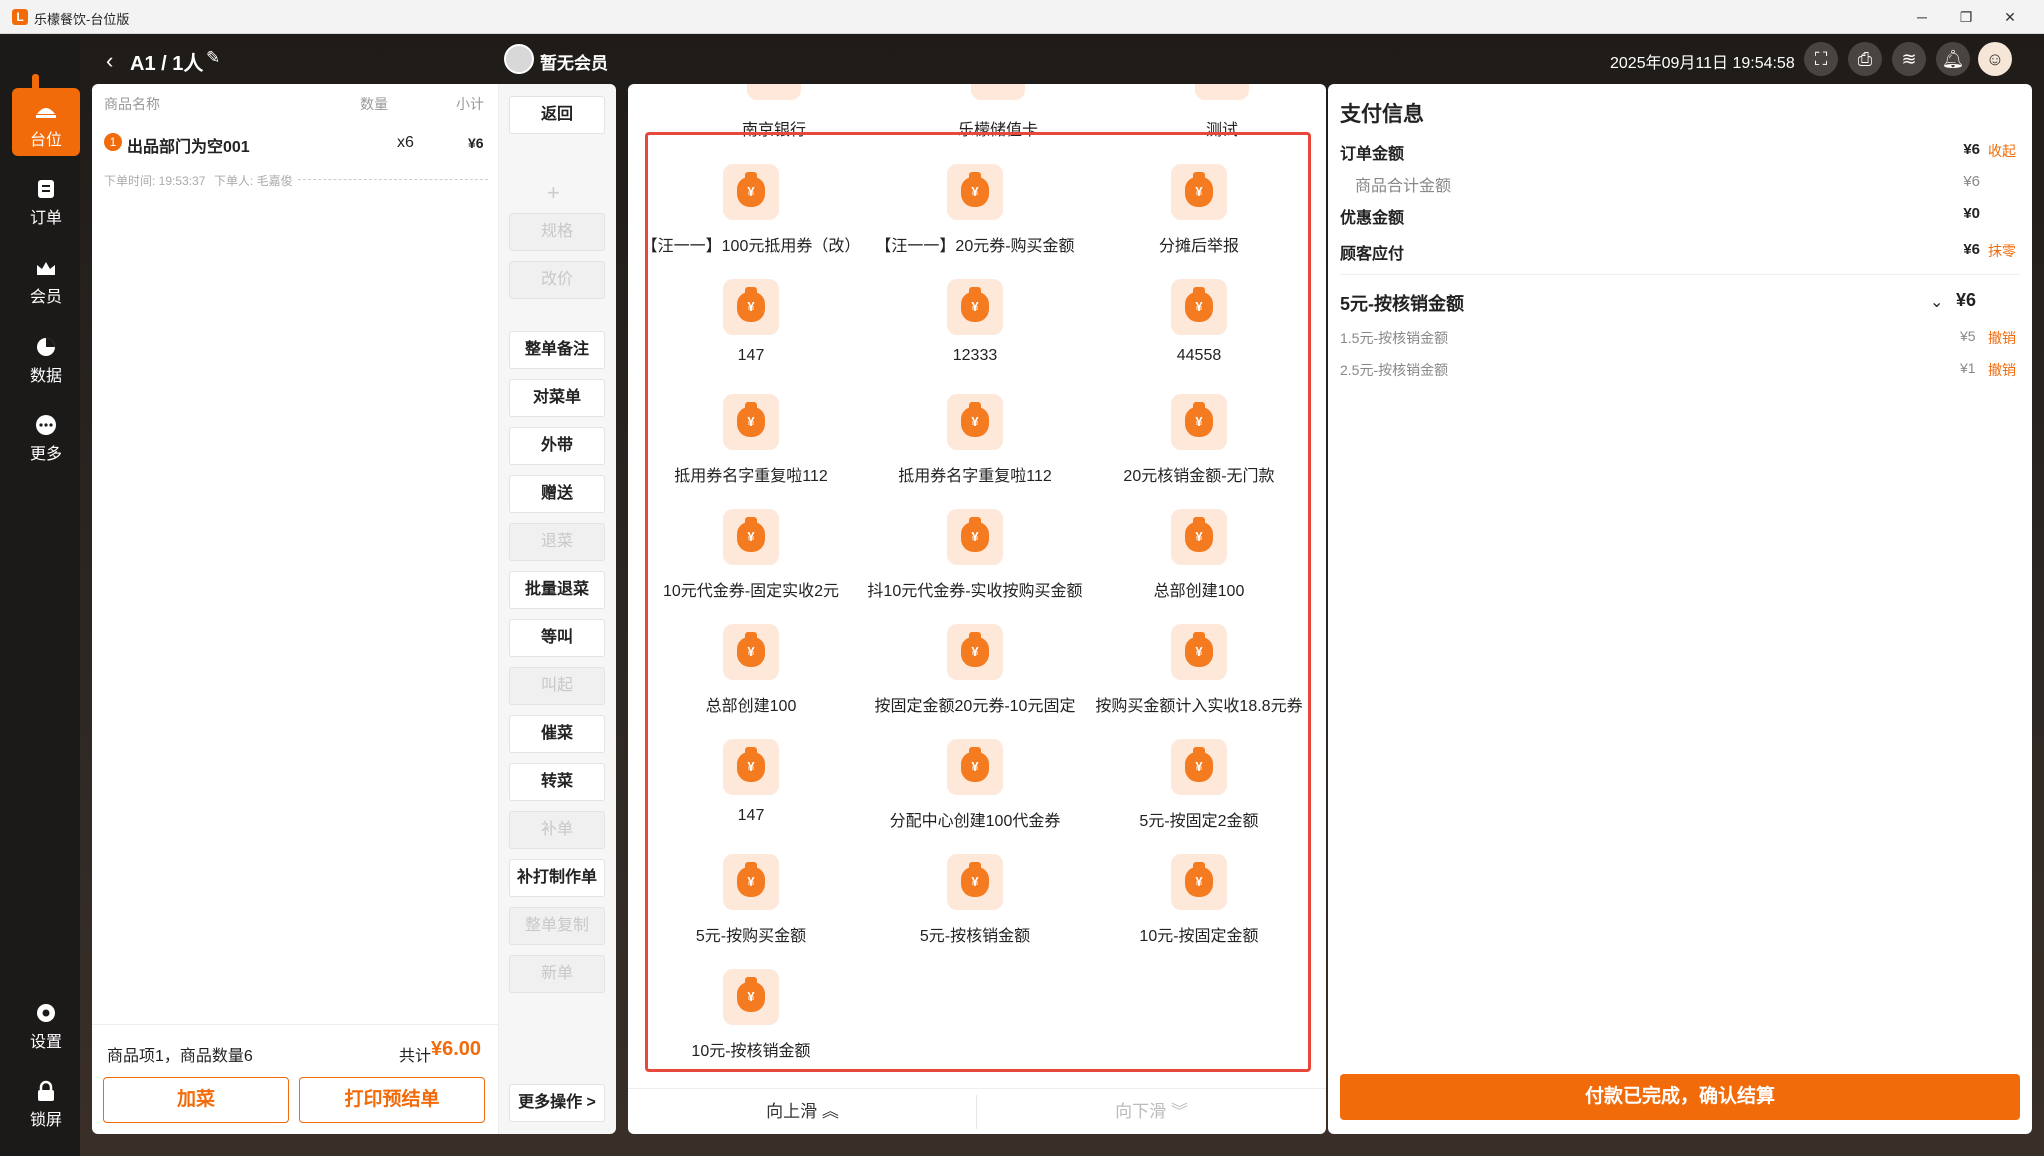 The width and height of the screenshot is (2044, 1156). What do you see at coordinates (557, 398) in the screenshot?
I see `action-button: 对菜单` at bounding box center [557, 398].